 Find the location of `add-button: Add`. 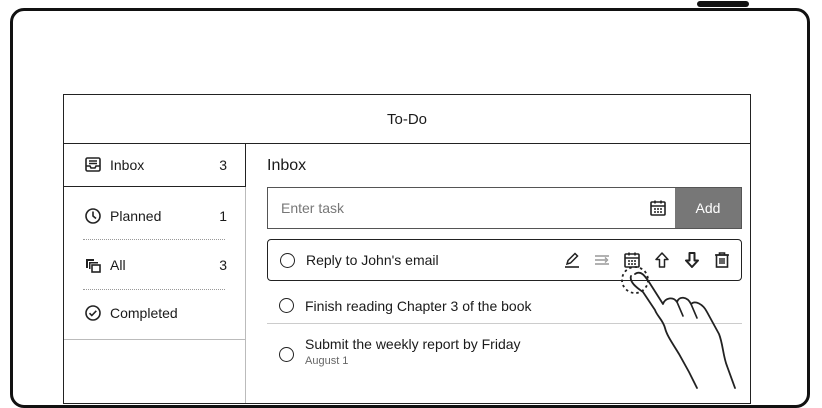

add-button: Add is located at coordinates (708, 208).